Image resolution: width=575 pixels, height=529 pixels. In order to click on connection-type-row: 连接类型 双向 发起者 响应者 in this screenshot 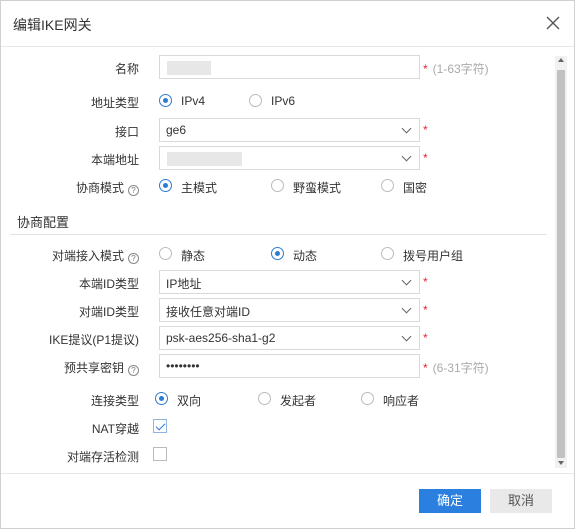, I will do `click(276, 399)`.